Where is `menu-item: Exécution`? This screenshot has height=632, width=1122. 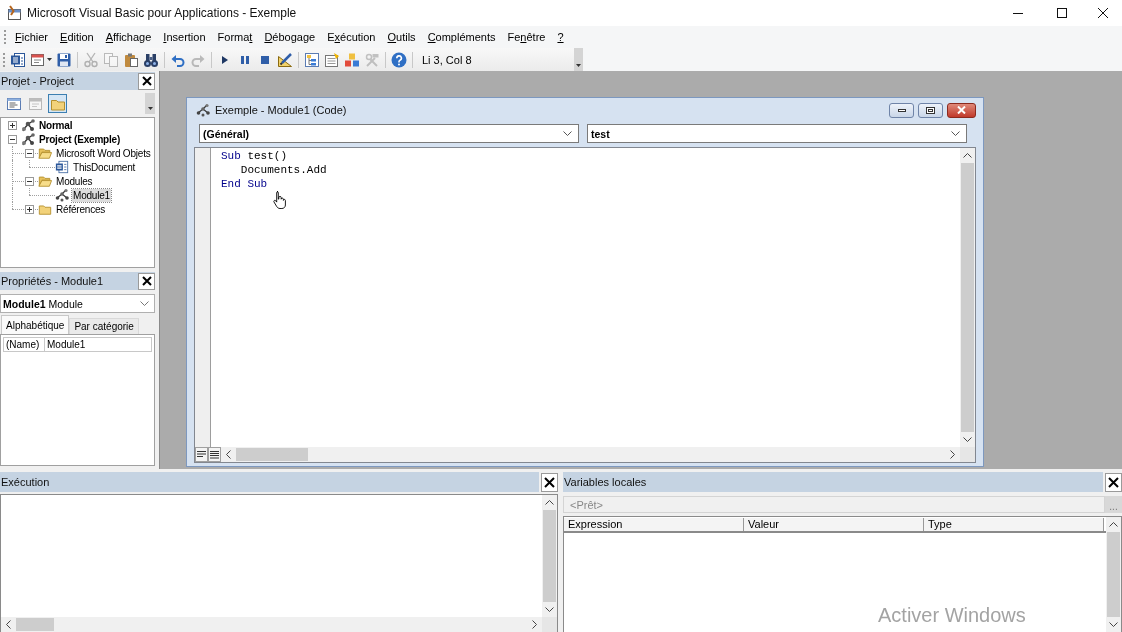
menu-item: Exécution is located at coordinates (351, 37).